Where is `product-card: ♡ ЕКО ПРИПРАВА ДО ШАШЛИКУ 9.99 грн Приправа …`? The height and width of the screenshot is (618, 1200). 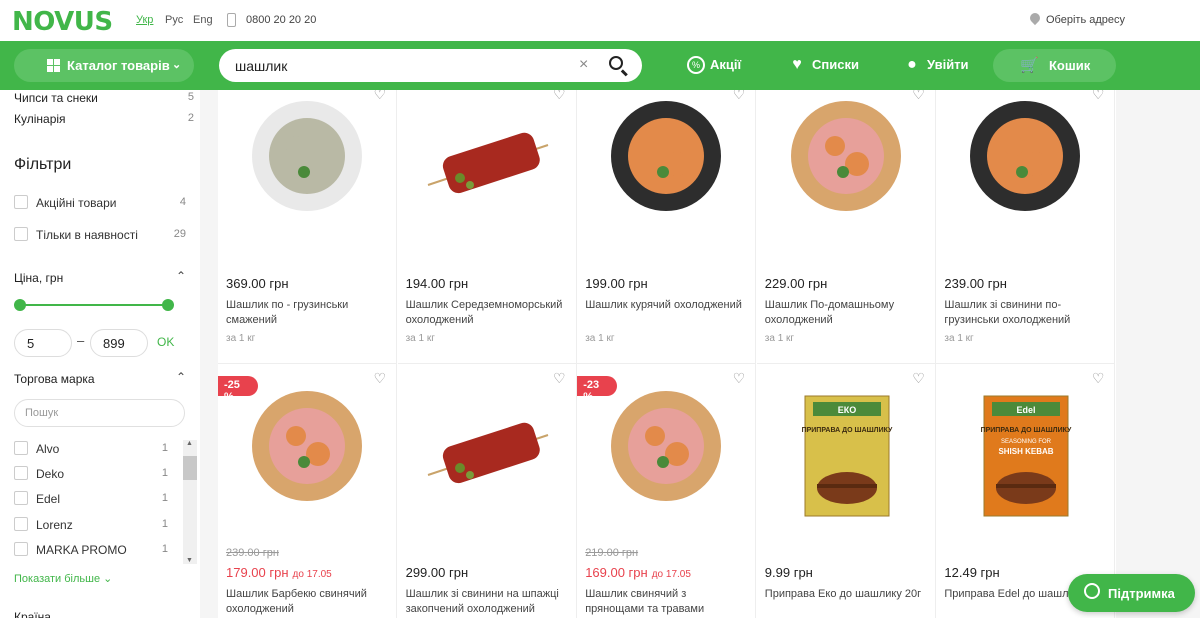
product-card: ♡ ЕКО ПРИПРАВА ДО ШАШЛИКУ 9.99 грн Приправа … is located at coordinates (846, 491).